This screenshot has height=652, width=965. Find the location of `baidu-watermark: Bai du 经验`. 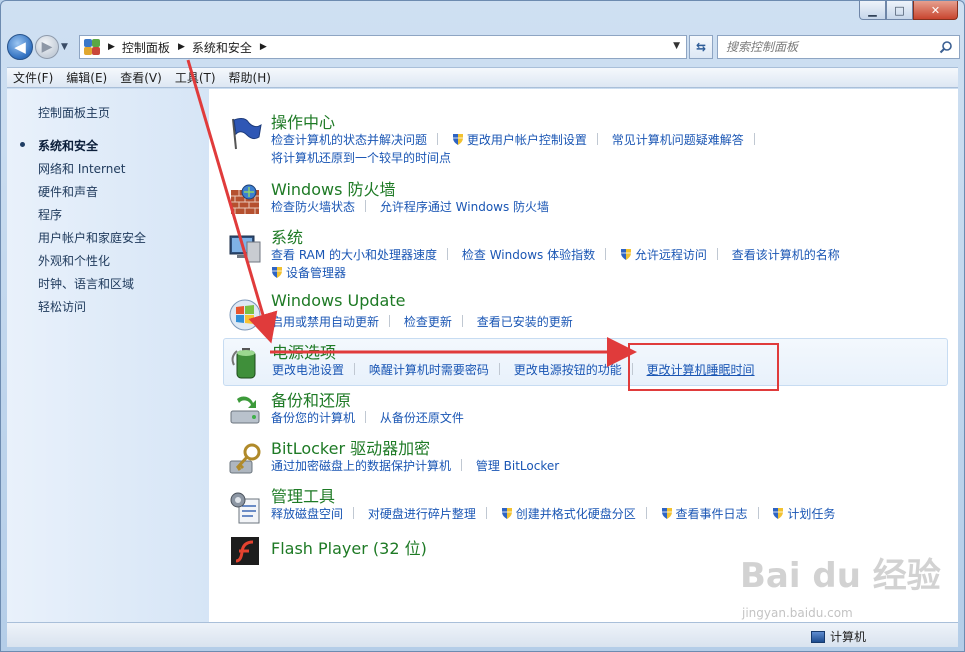

baidu-watermark: Bai du 经验 is located at coordinates (840, 576).